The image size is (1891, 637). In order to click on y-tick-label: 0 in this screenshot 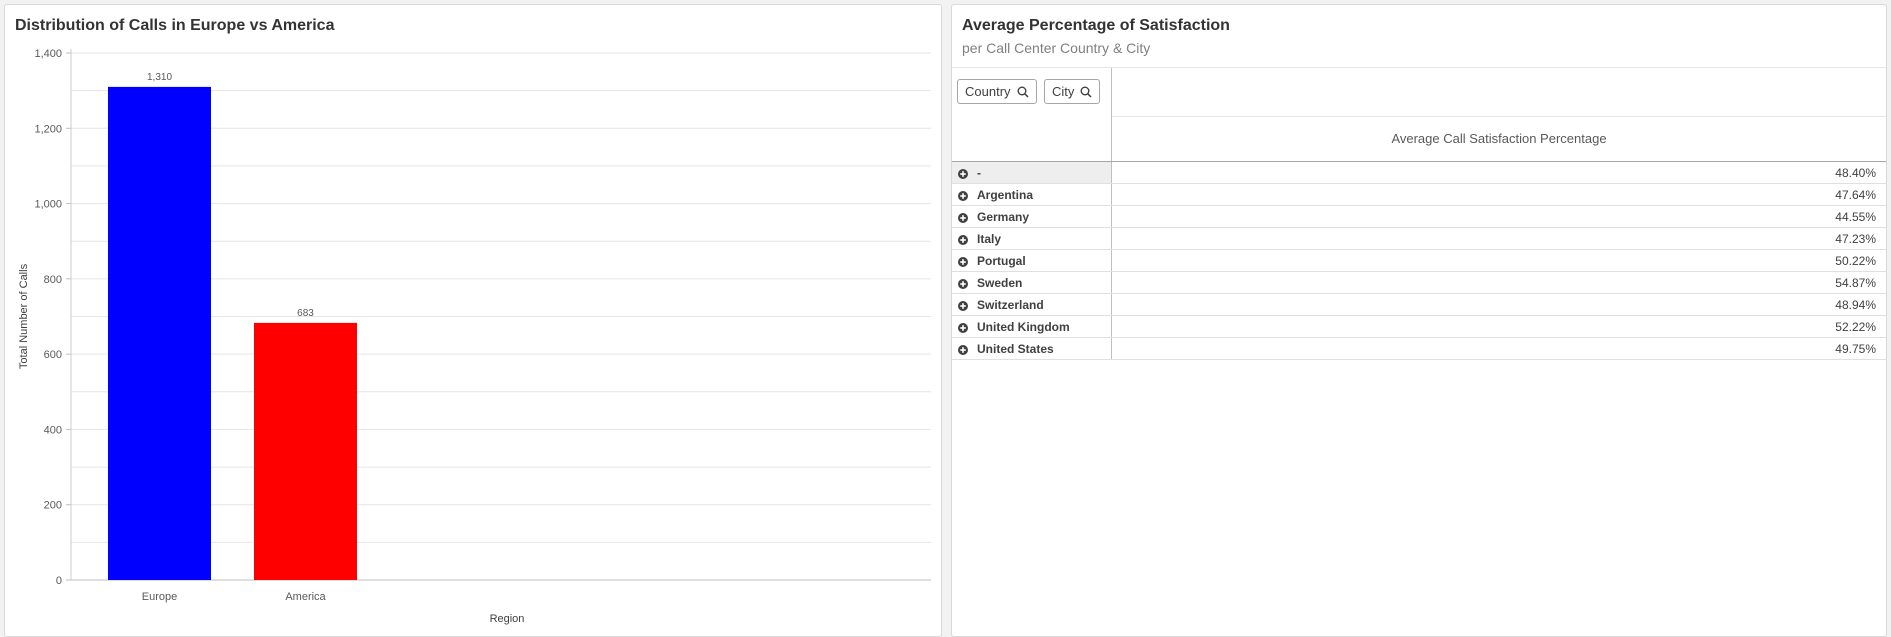, I will do `click(59, 581)`.